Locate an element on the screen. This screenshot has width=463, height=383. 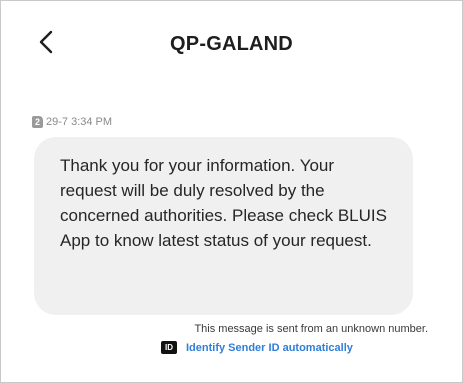
identify-sender-label: Identify Sender ID automatically is located at coordinates (269, 347).